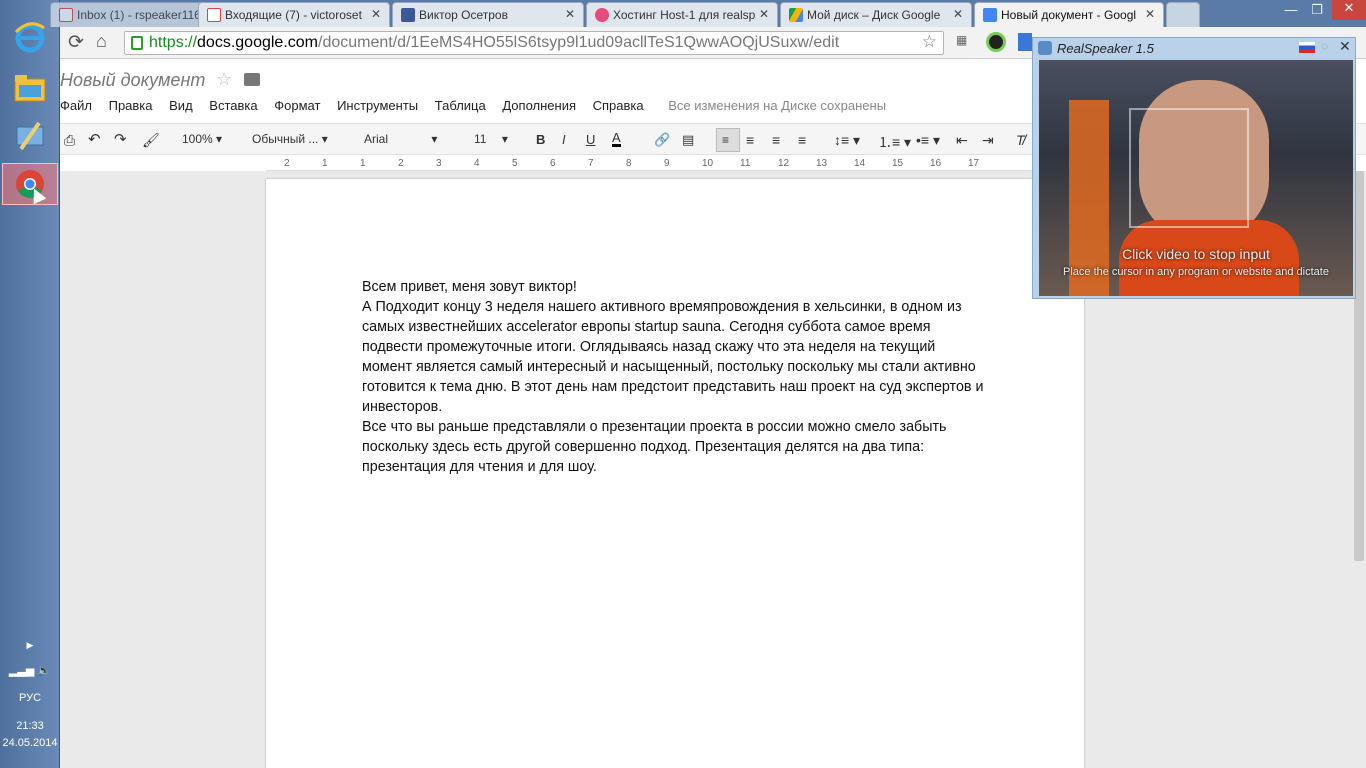 This screenshot has width=1366, height=768. Describe the element at coordinates (688, 140) in the screenshot. I see `comment-icon: ▤` at that location.